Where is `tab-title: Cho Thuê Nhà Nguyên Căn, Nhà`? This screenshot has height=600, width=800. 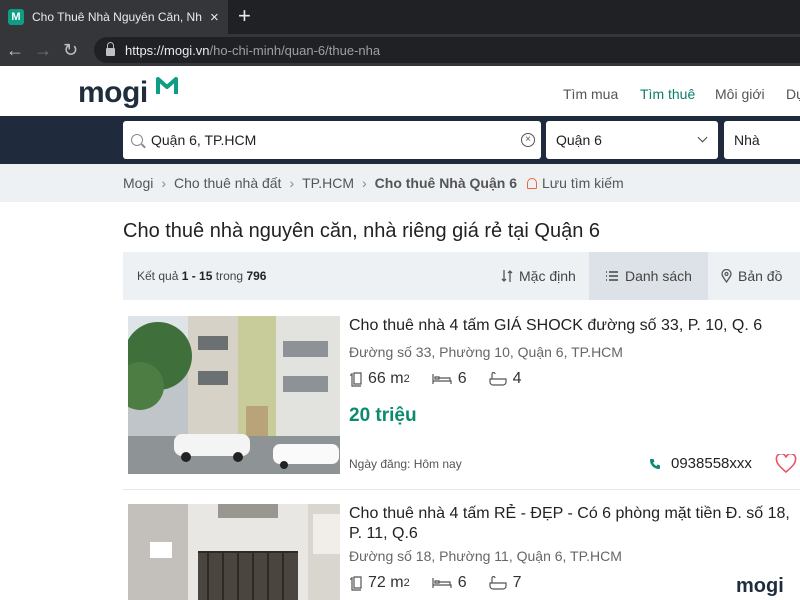
tab-title: Cho Thuê Nhà Nguyên Căn, Nhà is located at coordinates (117, 17).